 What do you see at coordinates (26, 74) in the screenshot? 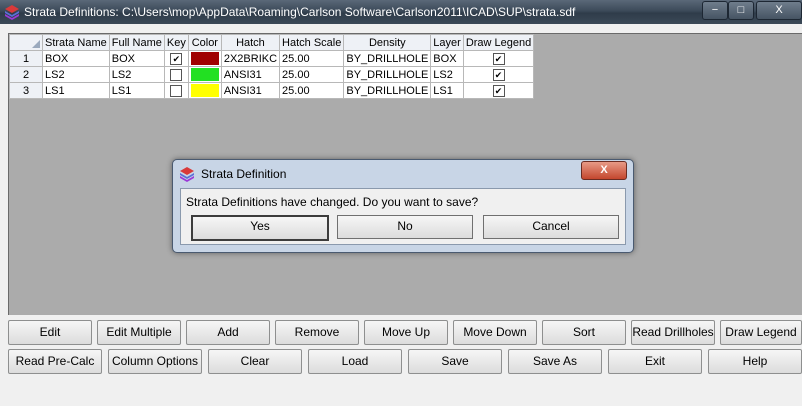
I see `row-header: 2` at bounding box center [26, 74].